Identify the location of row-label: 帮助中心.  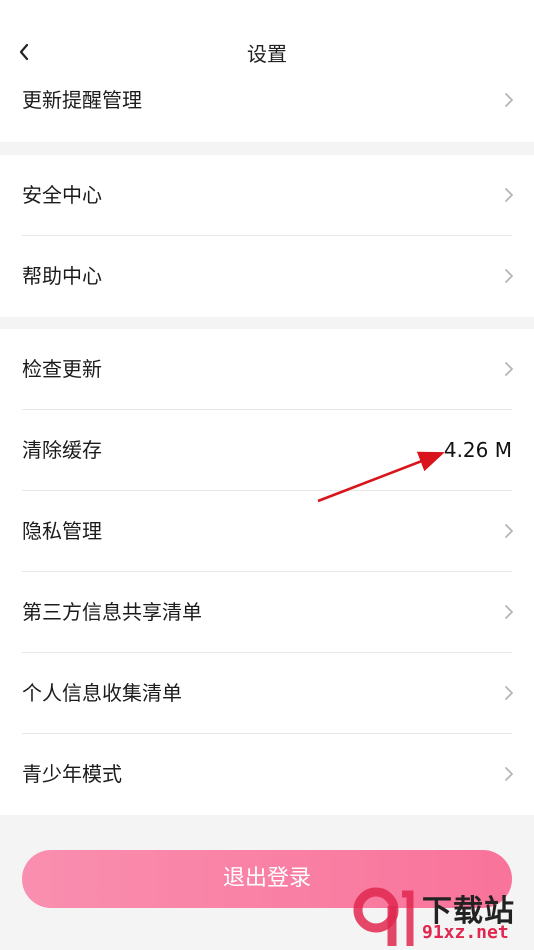
(62, 276).